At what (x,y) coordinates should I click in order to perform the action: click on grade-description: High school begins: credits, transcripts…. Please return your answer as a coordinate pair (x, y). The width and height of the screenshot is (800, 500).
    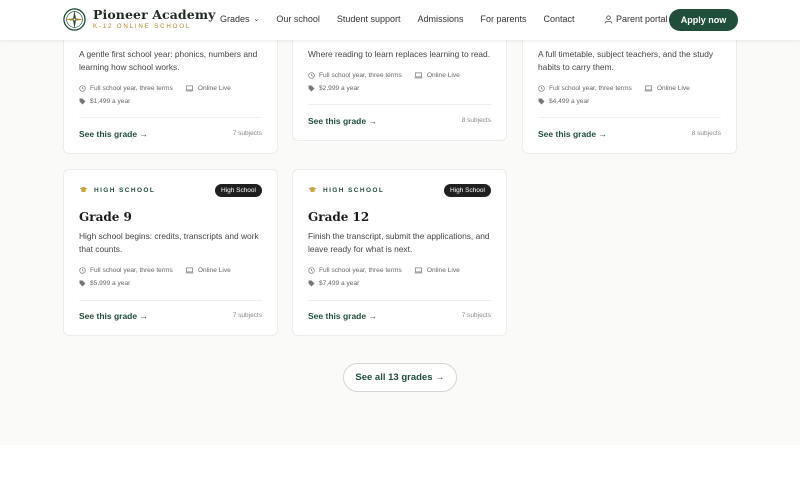
    Looking at the image, I should click on (169, 242).